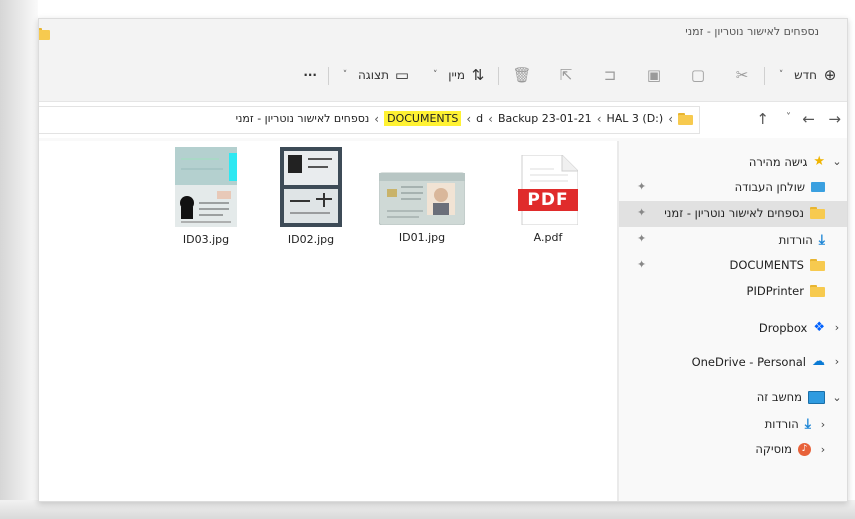 Image resolution: width=855 pixels, height=519 pixels. What do you see at coordinates (773, 449) in the screenshot?
I see `sidebar-item-label: מוסיקה` at bounding box center [773, 449].